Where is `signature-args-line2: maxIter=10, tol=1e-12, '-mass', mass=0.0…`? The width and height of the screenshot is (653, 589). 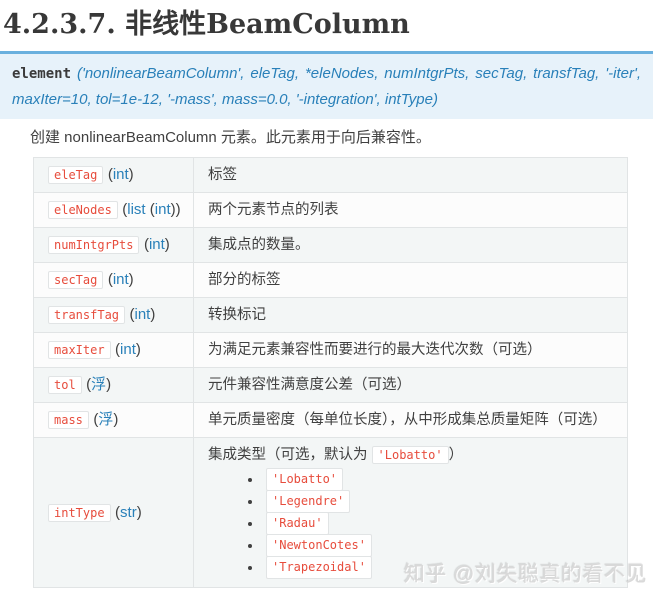
signature-args-line2: maxIter=10, tol=1e-12, '-mass', mass=0.0… is located at coordinates (225, 99).